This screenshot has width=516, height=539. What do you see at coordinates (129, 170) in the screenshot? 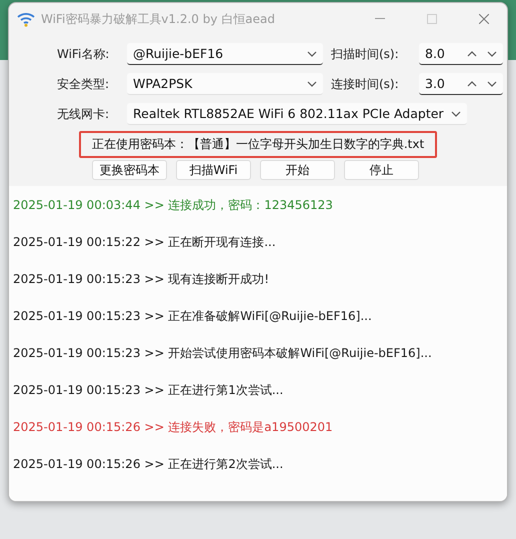
I see `action-button: 更换密码本` at bounding box center [129, 170].